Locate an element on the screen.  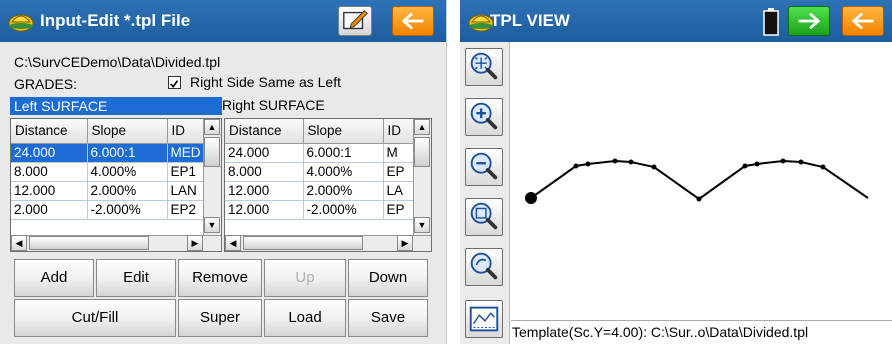
same-as-left-label: Right Side Same as Left is located at coordinates (265, 82).